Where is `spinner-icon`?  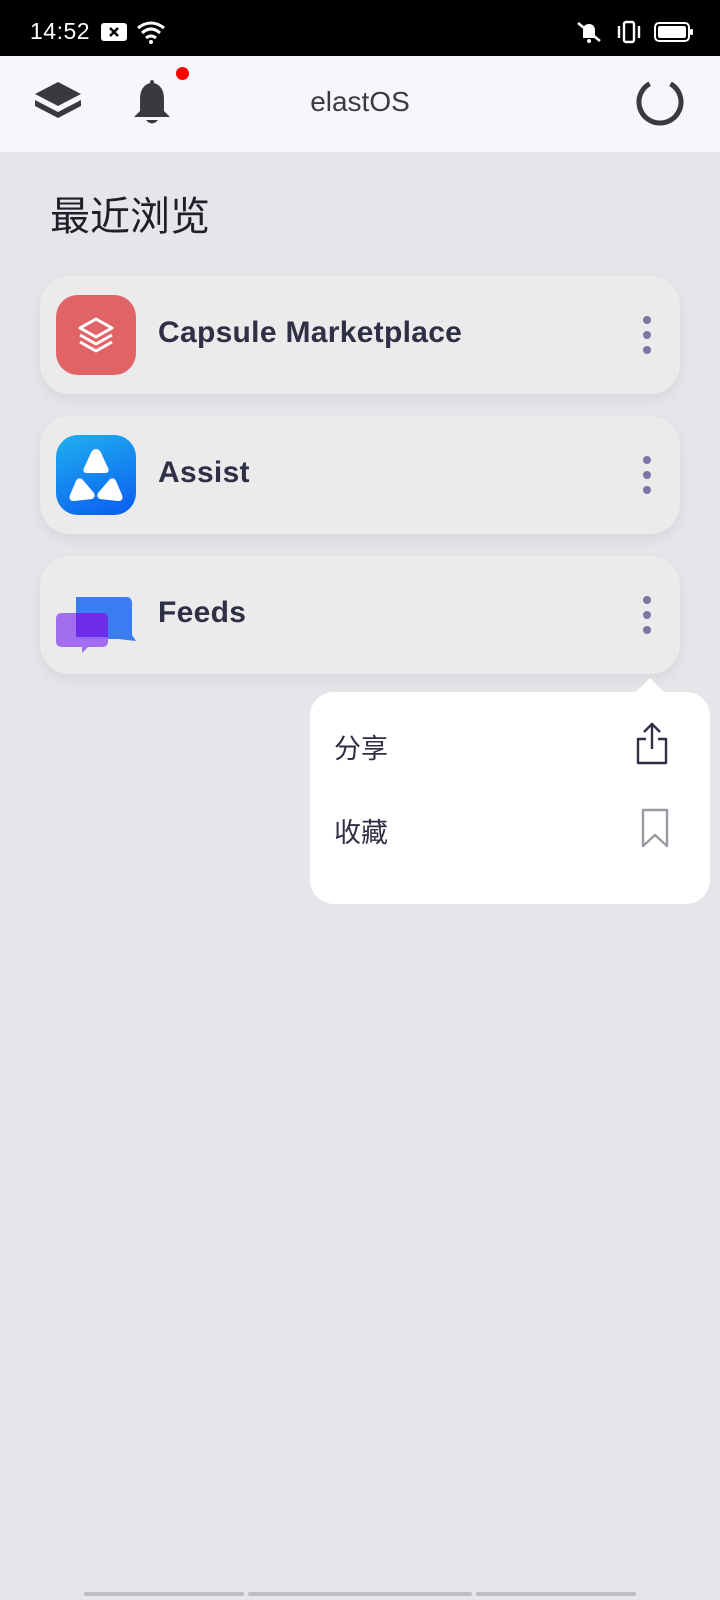
spinner-icon is located at coordinates (660, 104).